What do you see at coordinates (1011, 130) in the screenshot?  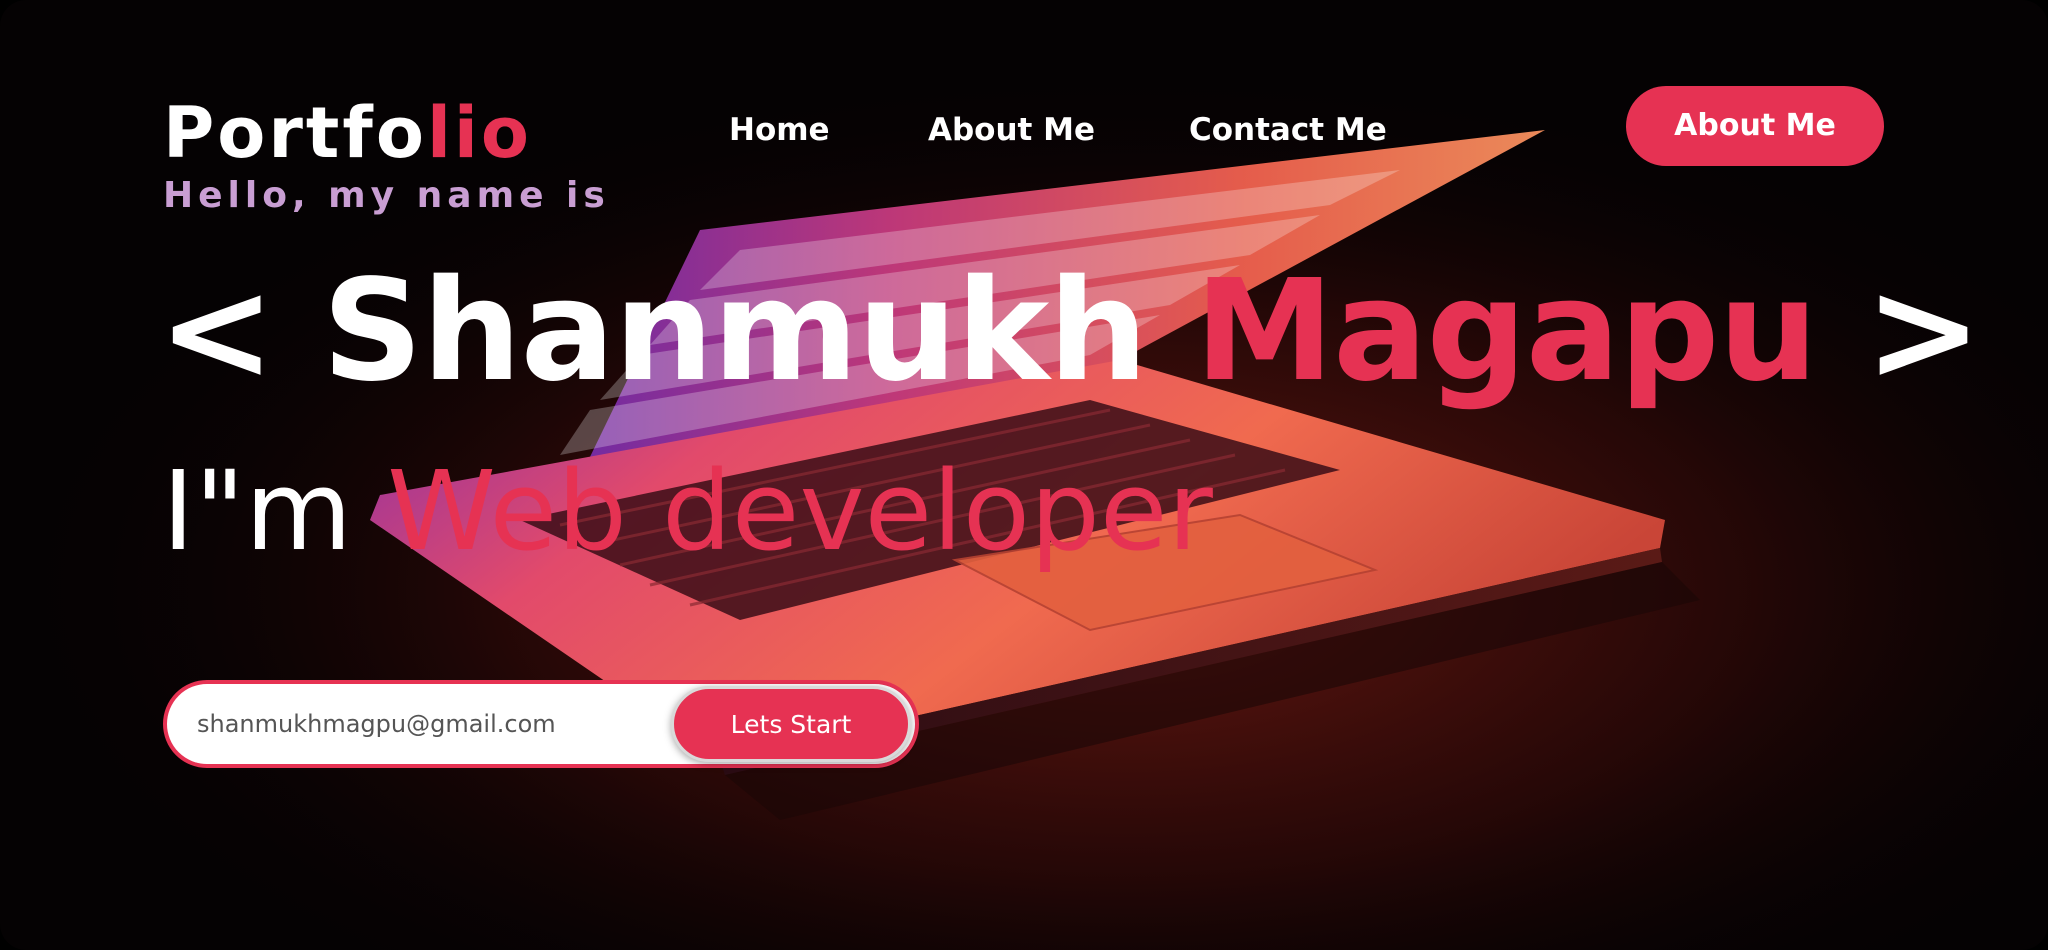 I see `nav-link-about-me: About Me` at bounding box center [1011, 130].